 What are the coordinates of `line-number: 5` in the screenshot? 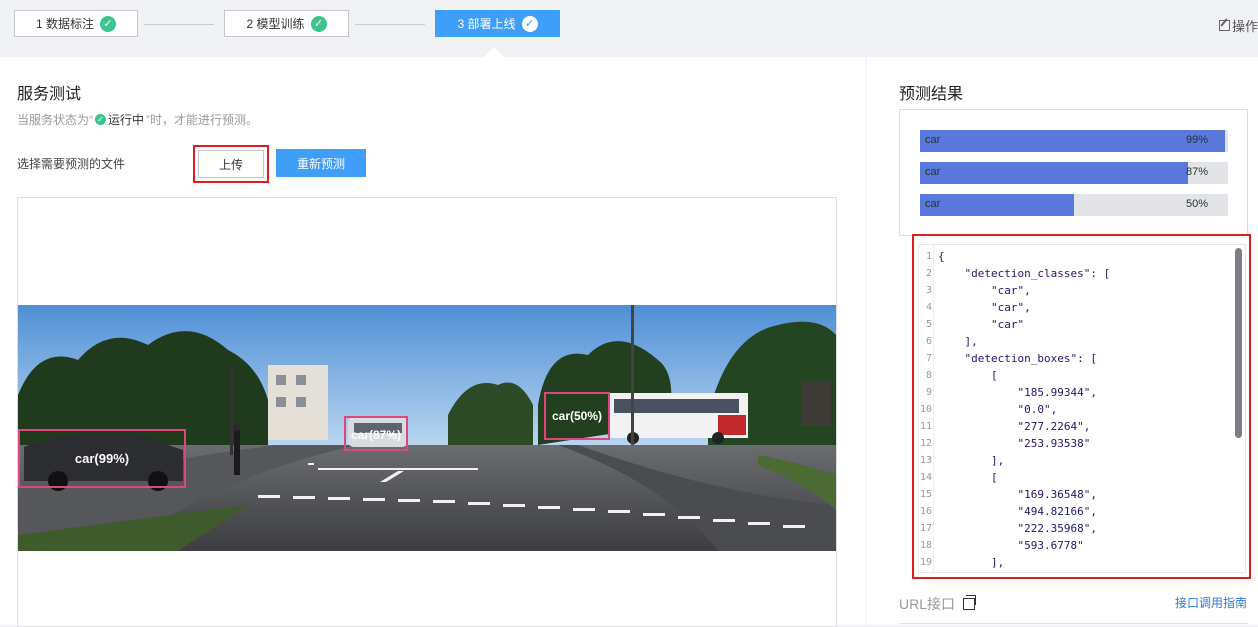 It's located at (928, 324).